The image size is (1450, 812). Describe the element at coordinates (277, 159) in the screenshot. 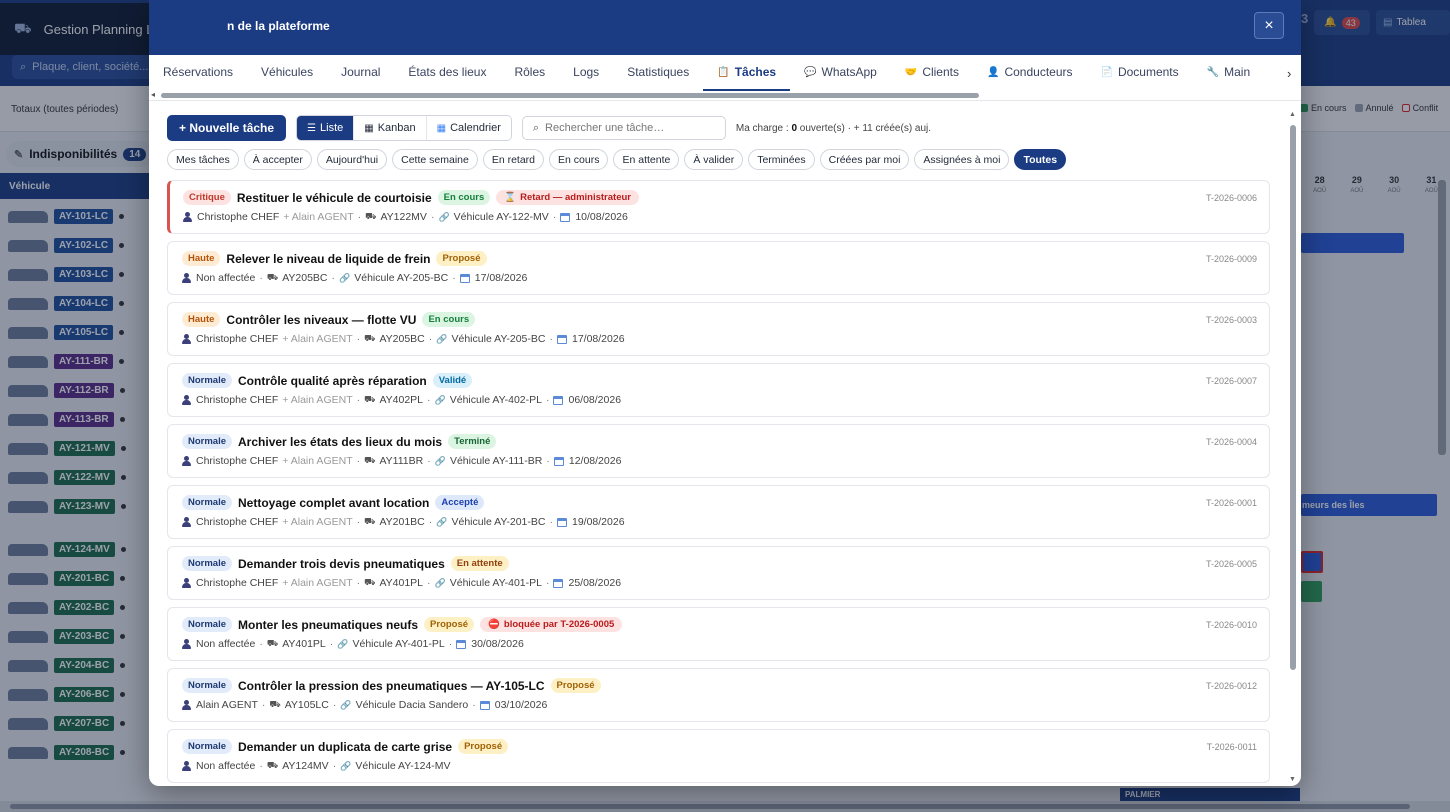

I see `filter-chip: À accepter` at that location.